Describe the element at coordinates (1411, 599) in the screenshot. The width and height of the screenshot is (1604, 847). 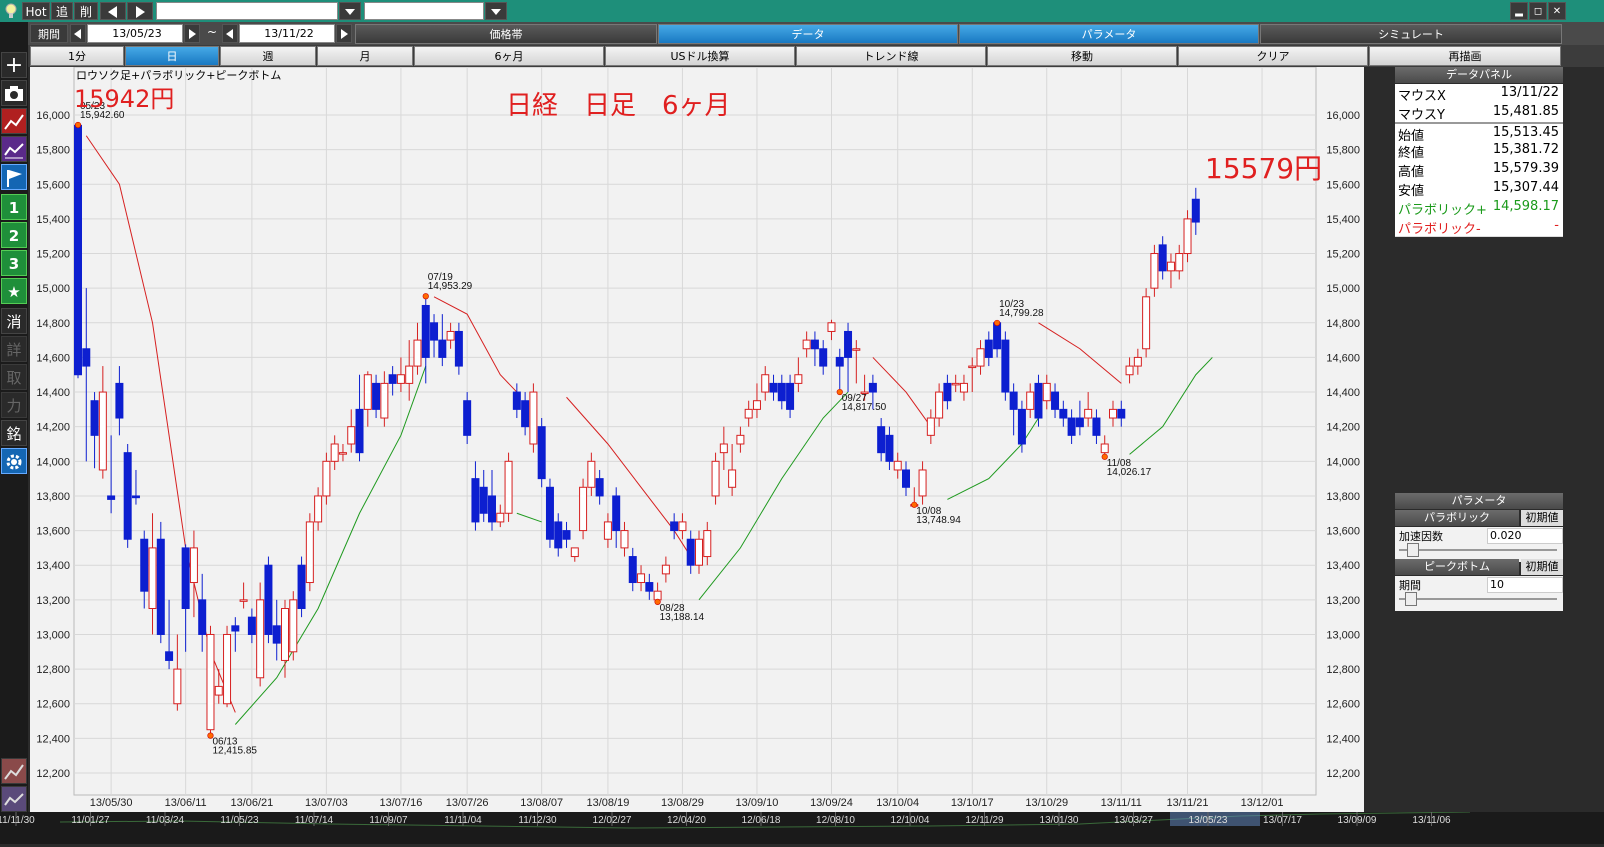
I see `peak-slider-thumb` at that location.